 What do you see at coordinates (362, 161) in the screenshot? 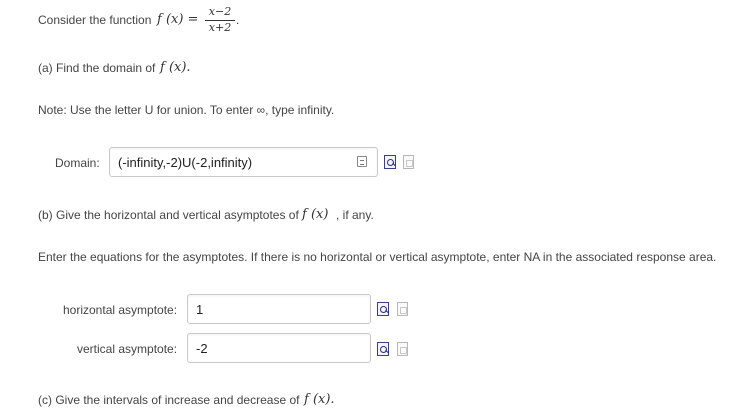
I see `keyboard-icon` at bounding box center [362, 161].